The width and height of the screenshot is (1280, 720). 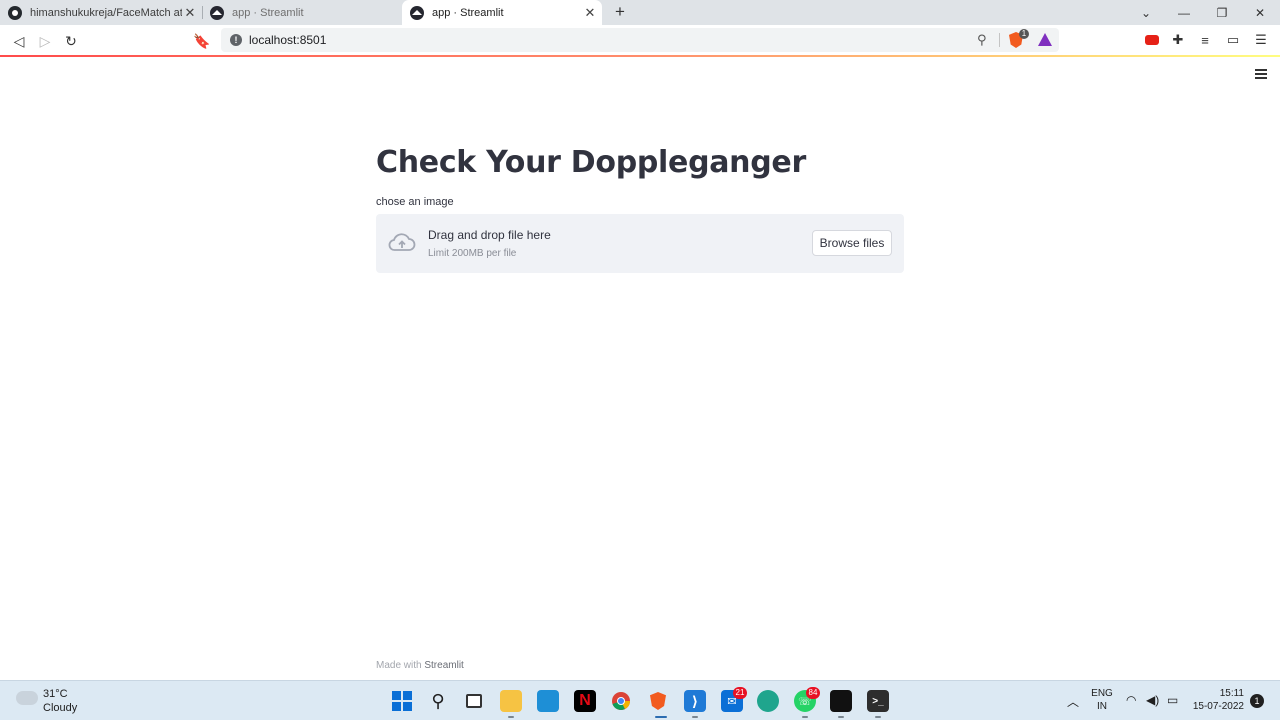 What do you see at coordinates (415, 202) in the screenshot?
I see `uploader-label: chose an image` at bounding box center [415, 202].